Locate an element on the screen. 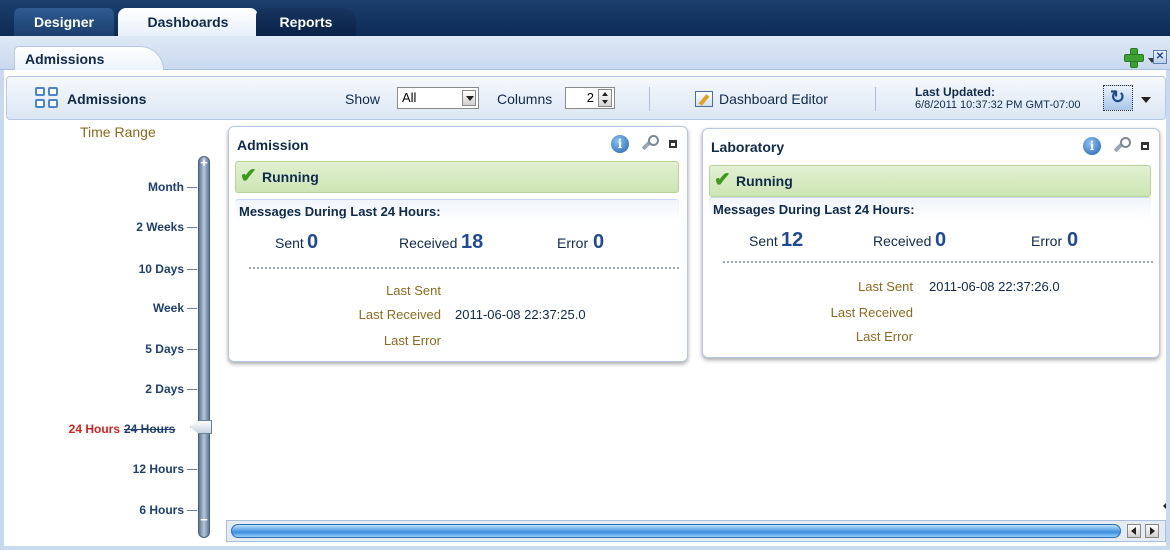 The width and height of the screenshot is (1170, 550). last-received-value: 2011-06-08 22:37:25.0 is located at coordinates (520, 314).